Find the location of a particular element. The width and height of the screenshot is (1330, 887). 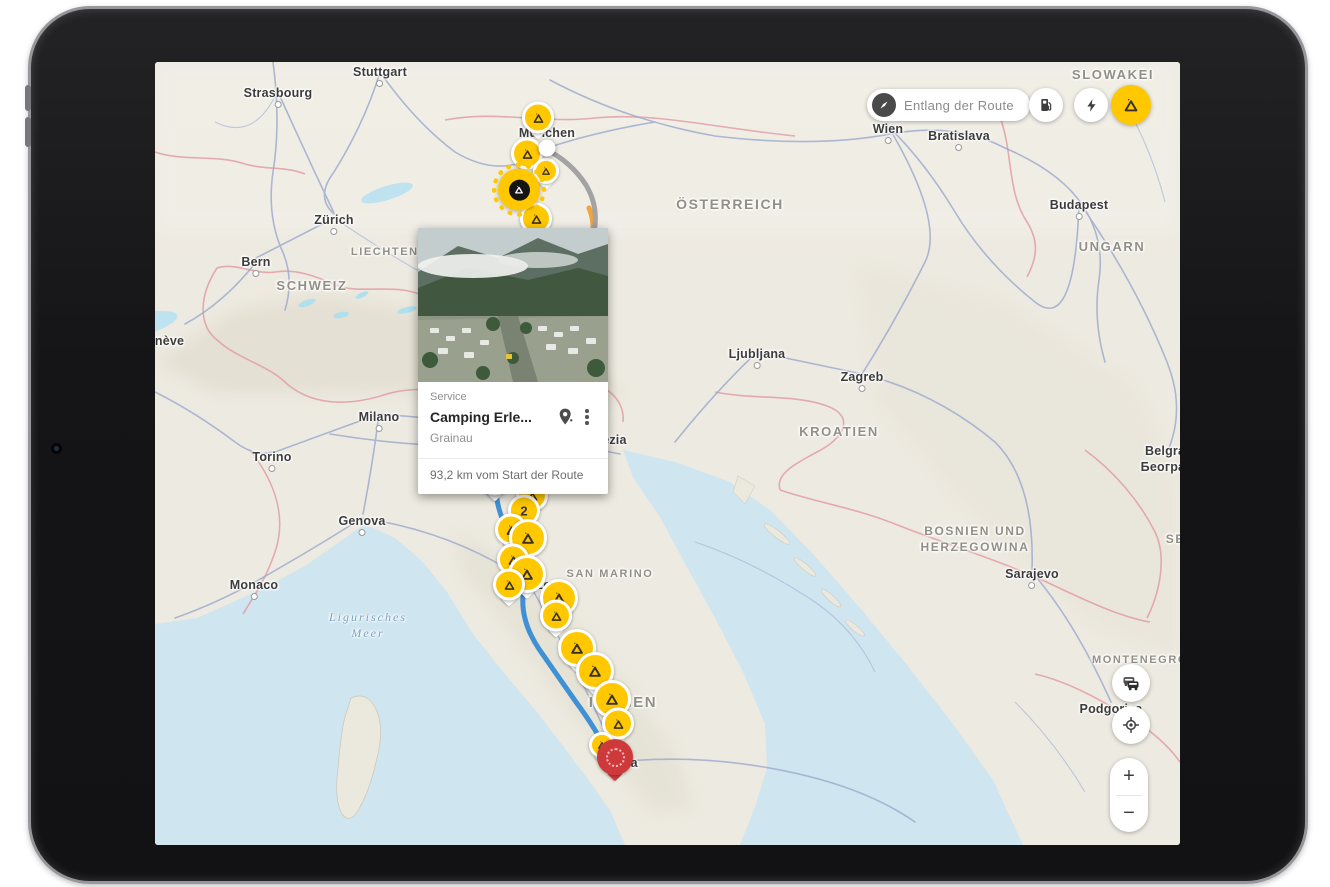

along-route-button: Entlang der Route is located at coordinates (948, 105).